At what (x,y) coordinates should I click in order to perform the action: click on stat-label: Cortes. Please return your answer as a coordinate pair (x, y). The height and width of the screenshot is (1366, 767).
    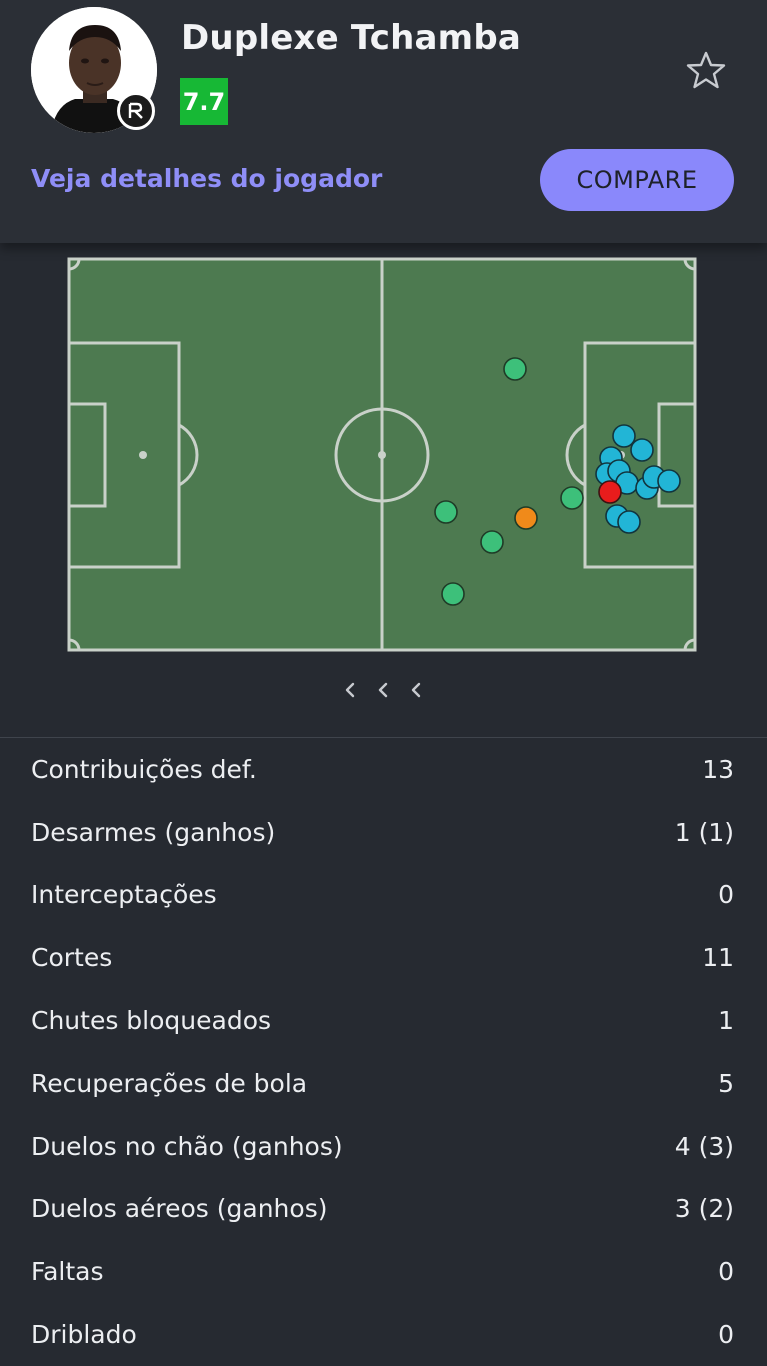
    Looking at the image, I should click on (72, 958).